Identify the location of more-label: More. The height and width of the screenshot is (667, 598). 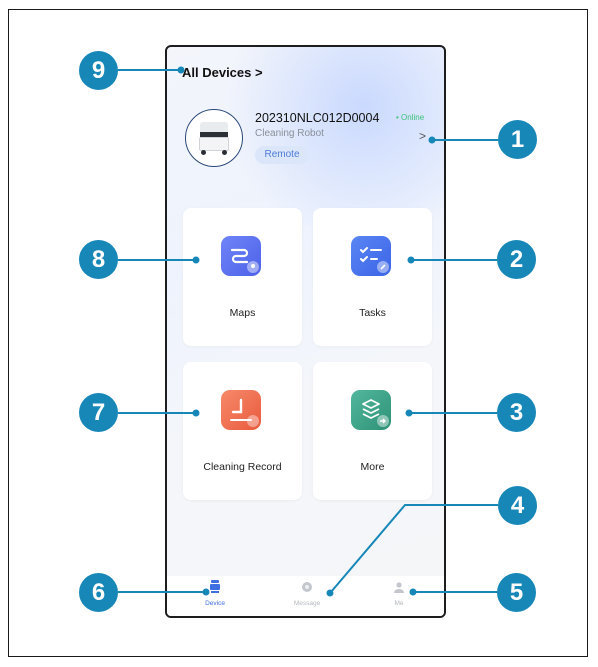
(372, 467).